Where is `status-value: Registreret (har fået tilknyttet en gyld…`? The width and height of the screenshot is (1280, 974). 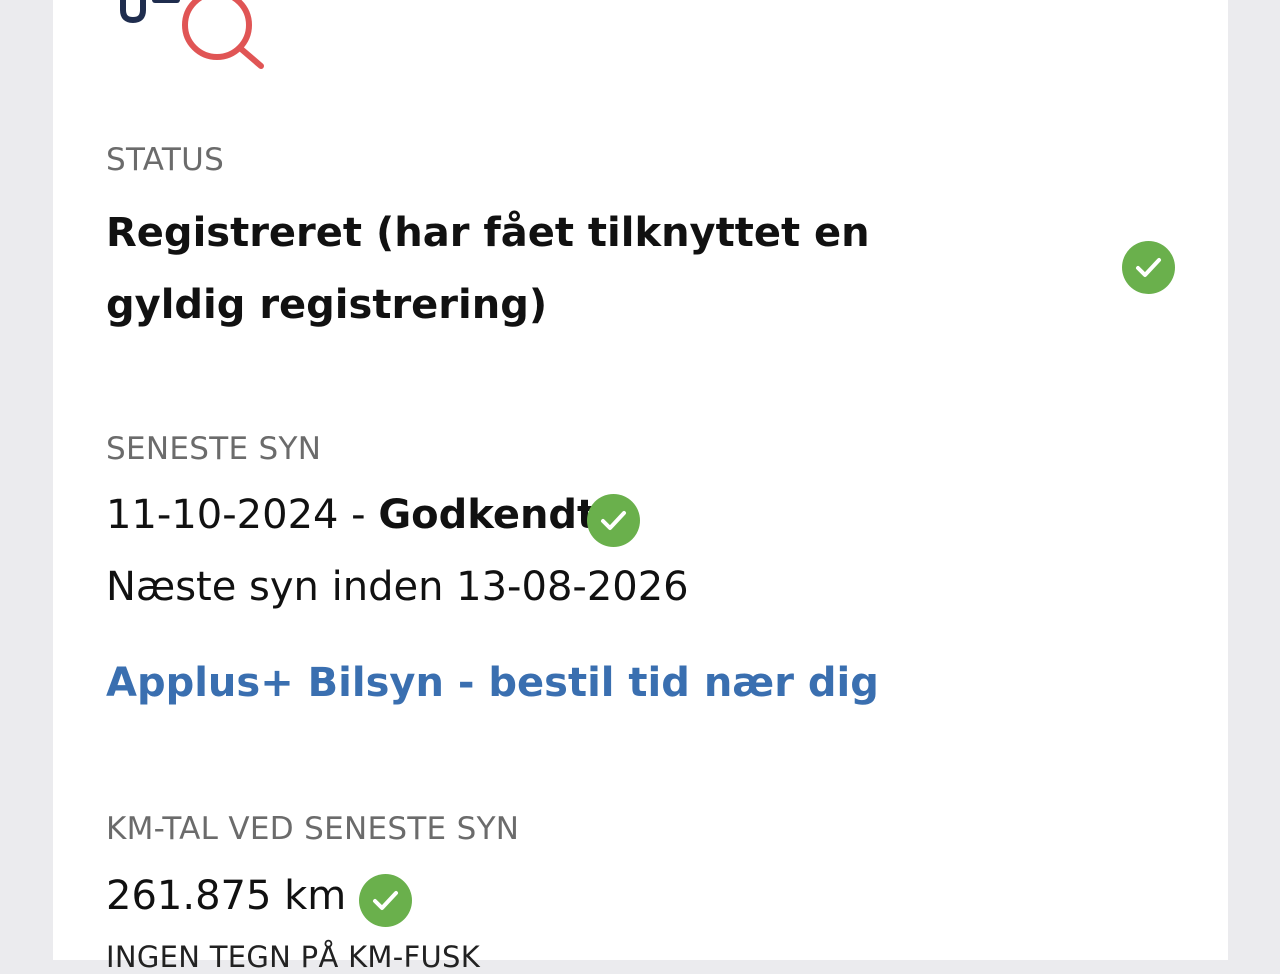
status-value: Registreret (har fået tilknyttet en gyld… is located at coordinates (488, 269).